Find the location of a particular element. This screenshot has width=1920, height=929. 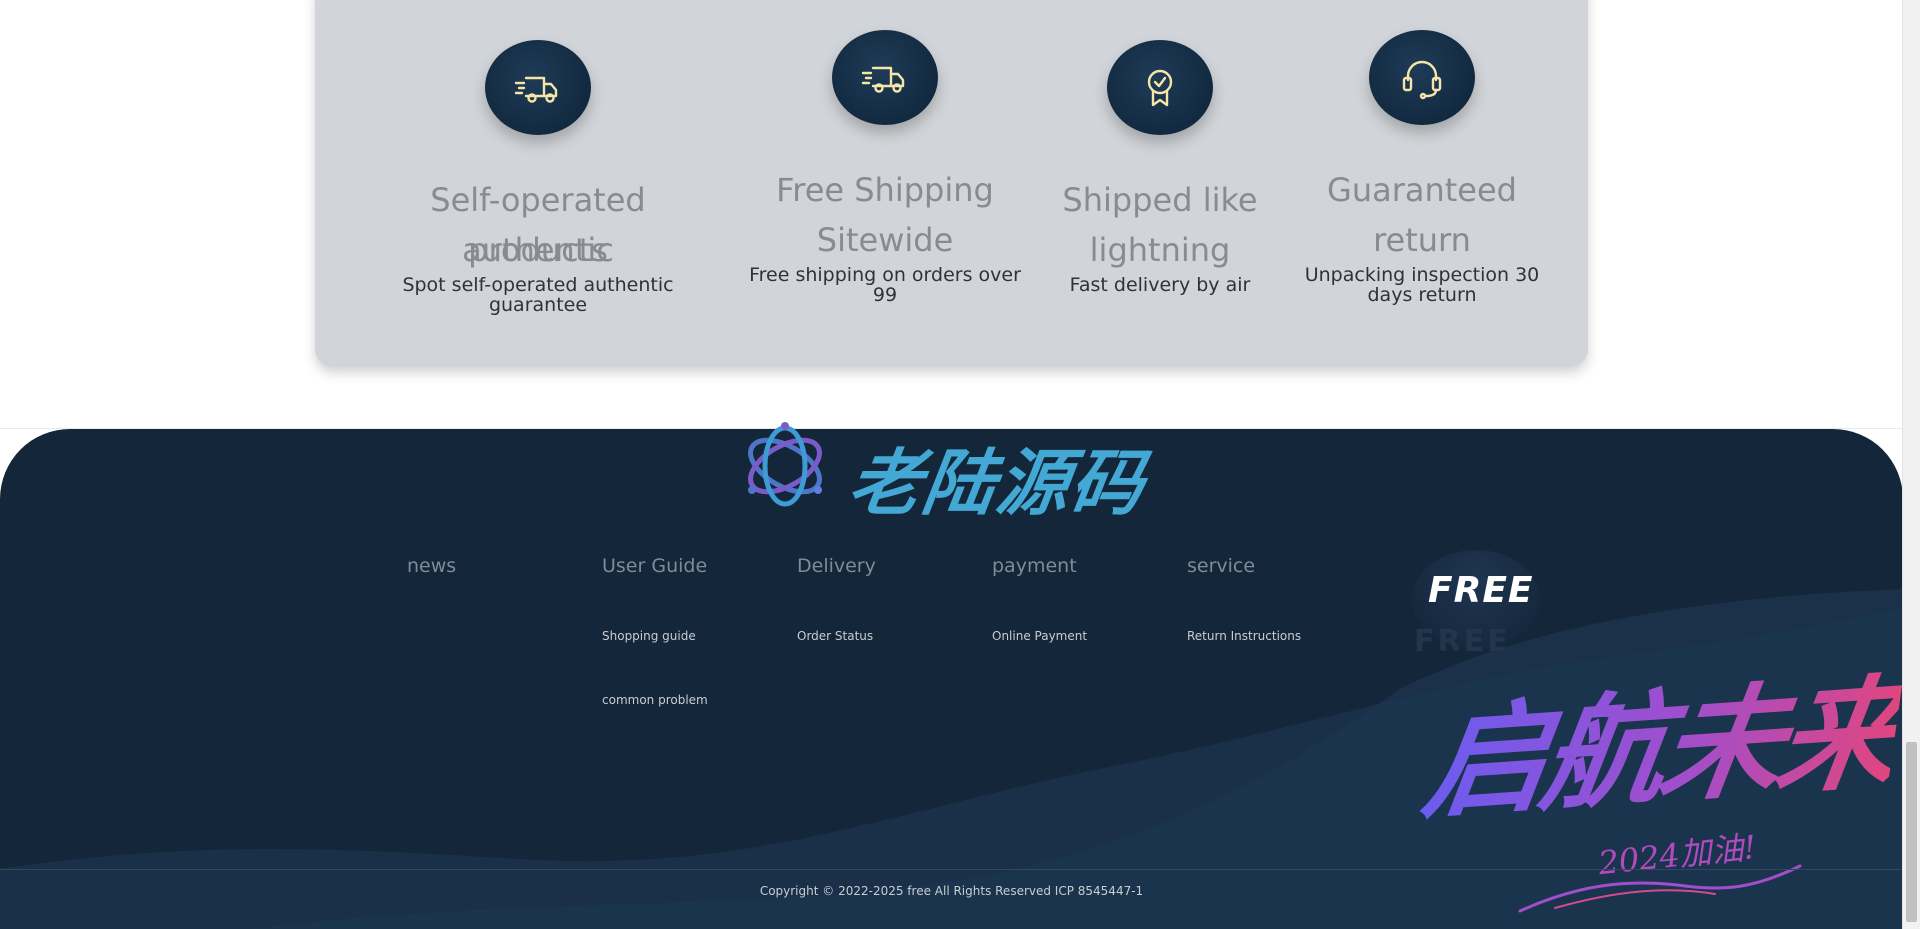

brand-name: 老陆源码 is located at coordinates (998, 476).